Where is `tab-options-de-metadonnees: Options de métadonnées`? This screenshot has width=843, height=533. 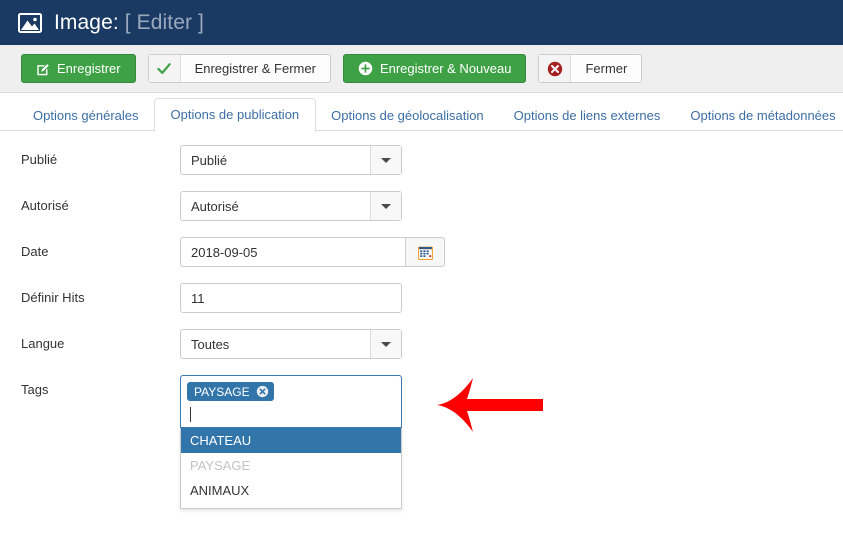 tab-options-de-metadonnees: Options de métadonnées is located at coordinates (759, 115).